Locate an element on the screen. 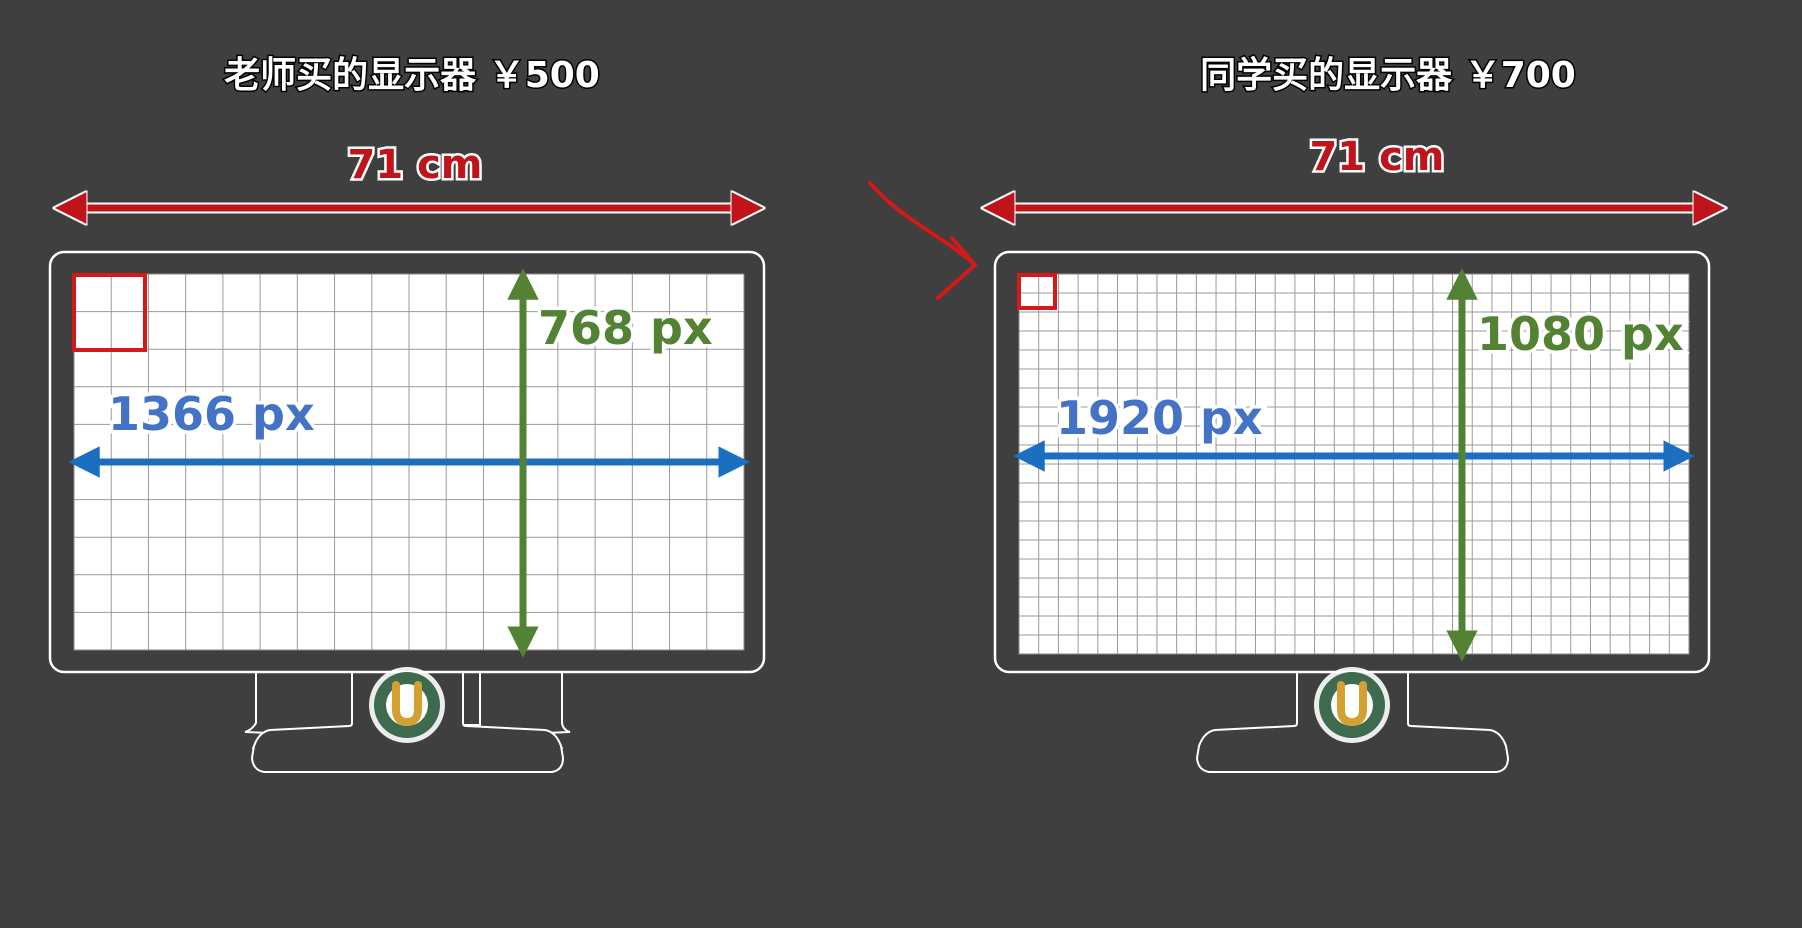 The height and width of the screenshot is (928, 1802). horizontal-resolution-label: 1920 px is located at coordinates (1159, 418).